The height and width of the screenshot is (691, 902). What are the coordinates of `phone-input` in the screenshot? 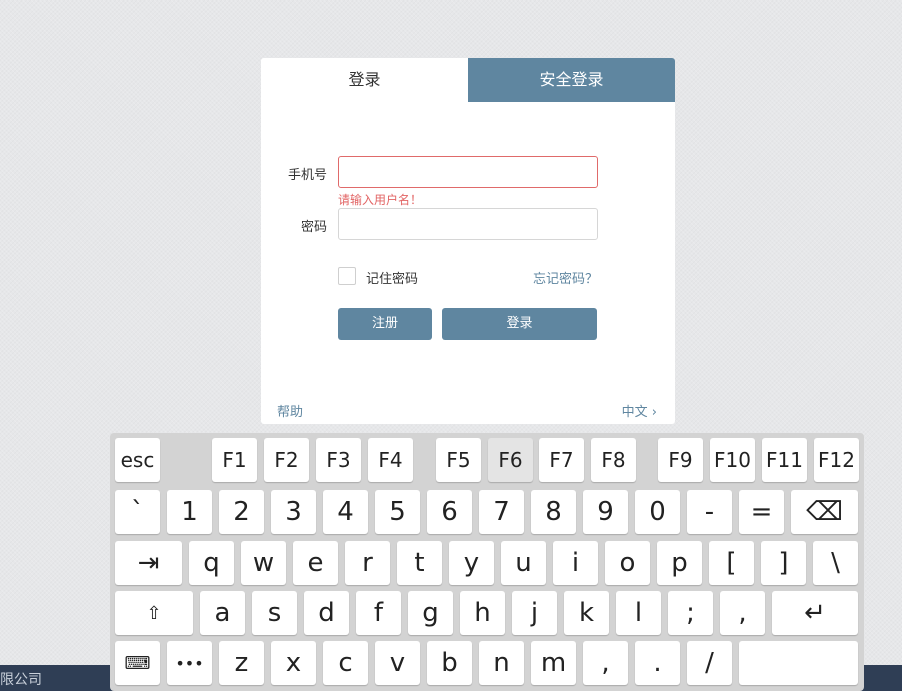 It's located at (468, 172).